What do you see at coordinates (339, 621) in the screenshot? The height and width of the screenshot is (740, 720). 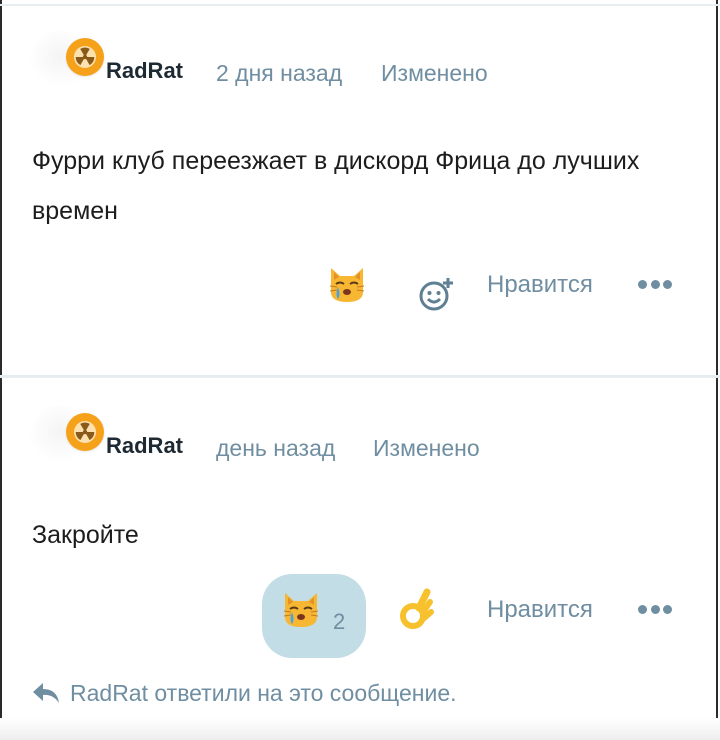 I see `reaction-count: 2` at bounding box center [339, 621].